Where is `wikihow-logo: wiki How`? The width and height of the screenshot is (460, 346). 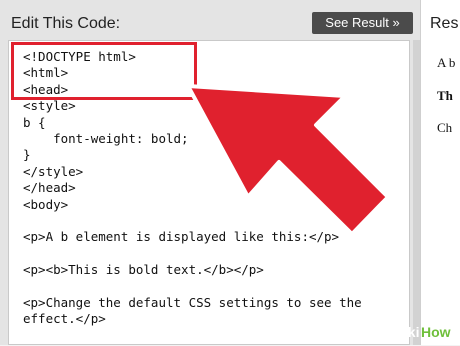 wikihow-logo: wiki How is located at coordinates (422, 332).